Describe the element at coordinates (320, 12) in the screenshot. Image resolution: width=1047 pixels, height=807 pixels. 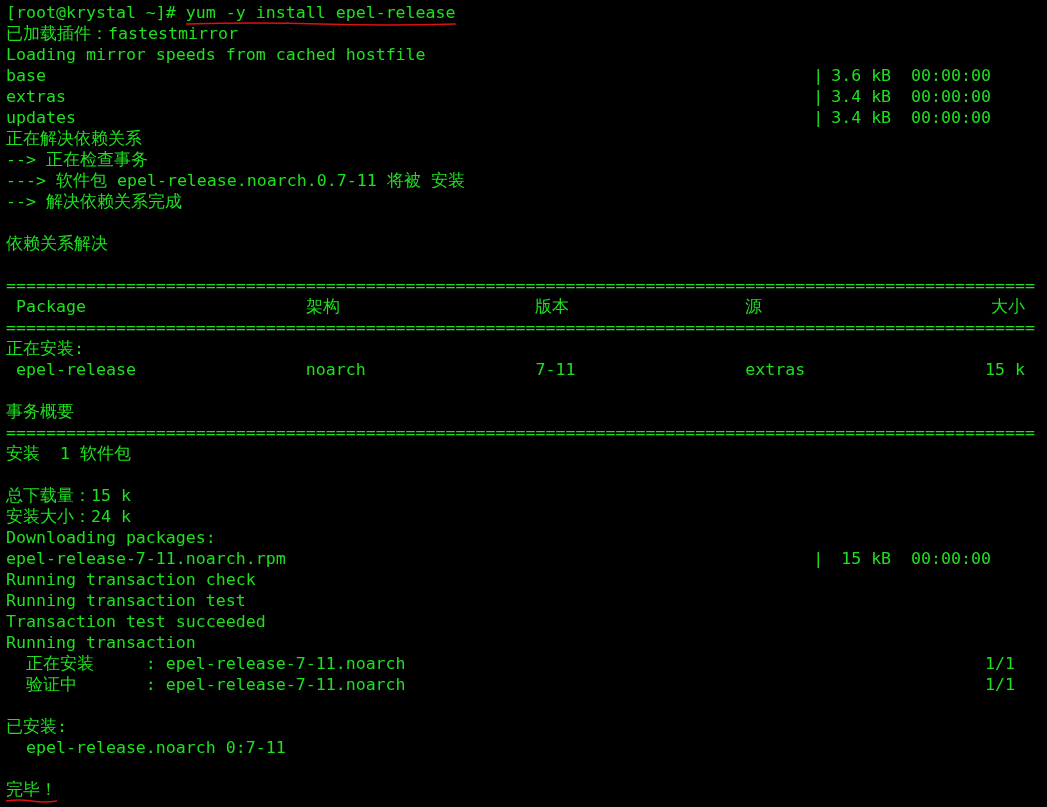
I see `command-text: yum -y install epel-release` at that location.